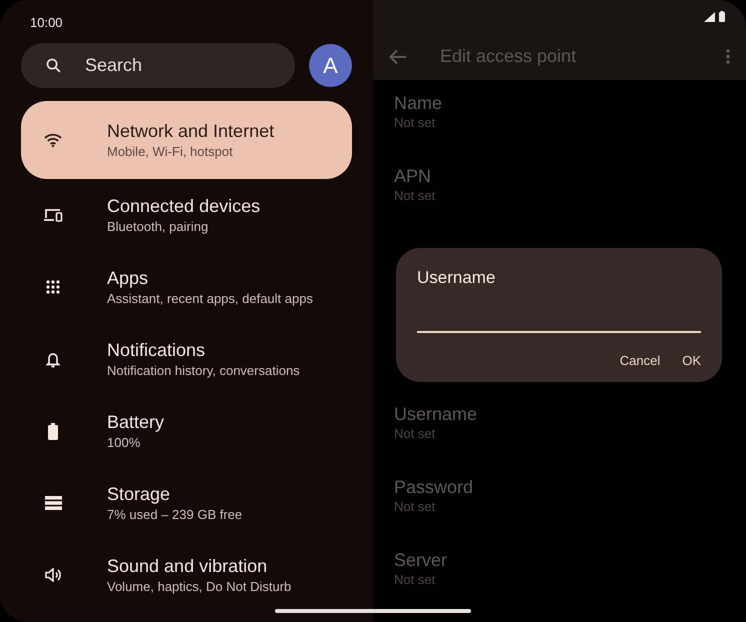 The width and height of the screenshot is (746, 622). I want to click on item-subtitle: Assistant, recent apps, default apps, so click(210, 299).